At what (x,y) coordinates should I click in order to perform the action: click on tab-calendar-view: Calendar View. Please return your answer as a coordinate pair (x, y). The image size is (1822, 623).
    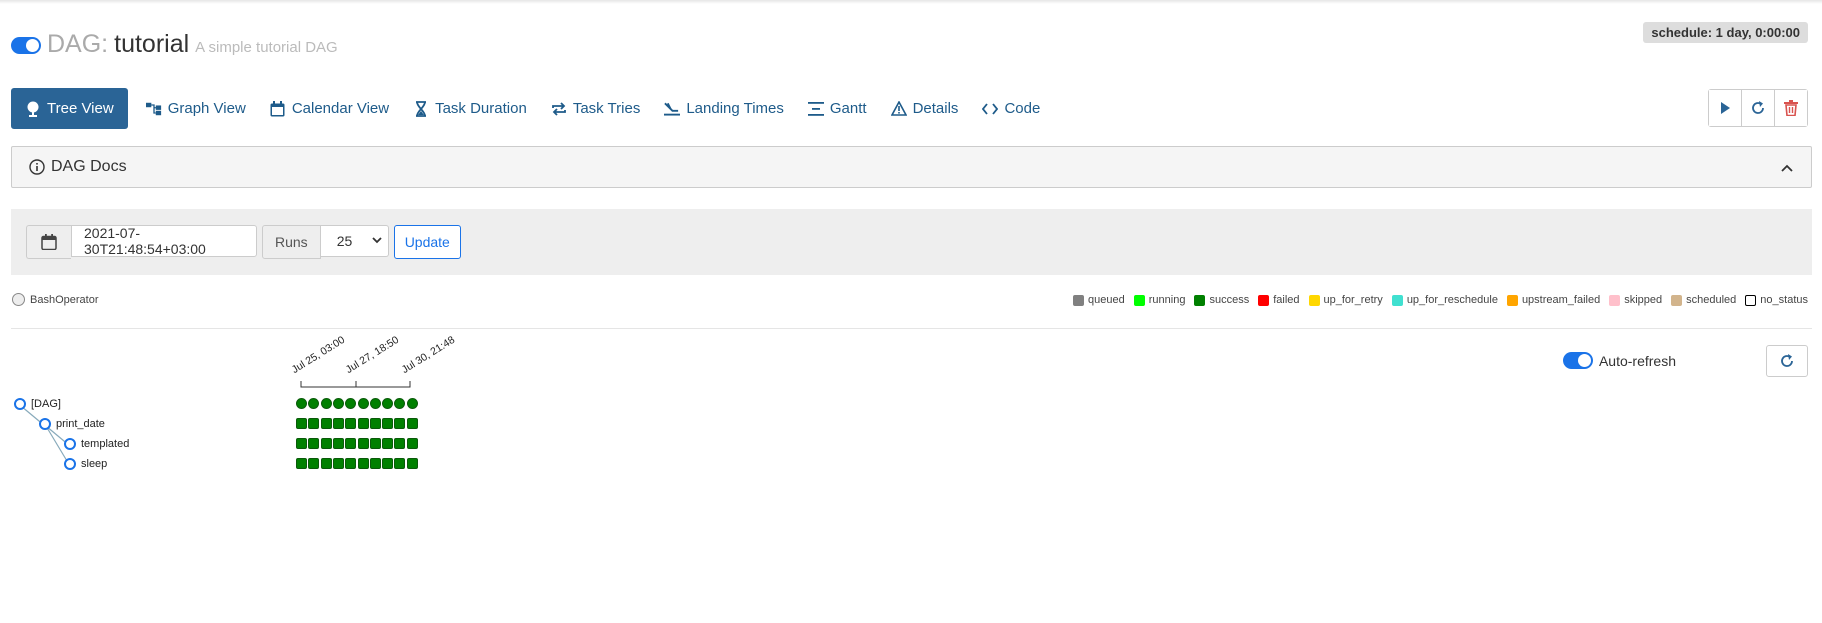
    Looking at the image, I should click on (329, 108).